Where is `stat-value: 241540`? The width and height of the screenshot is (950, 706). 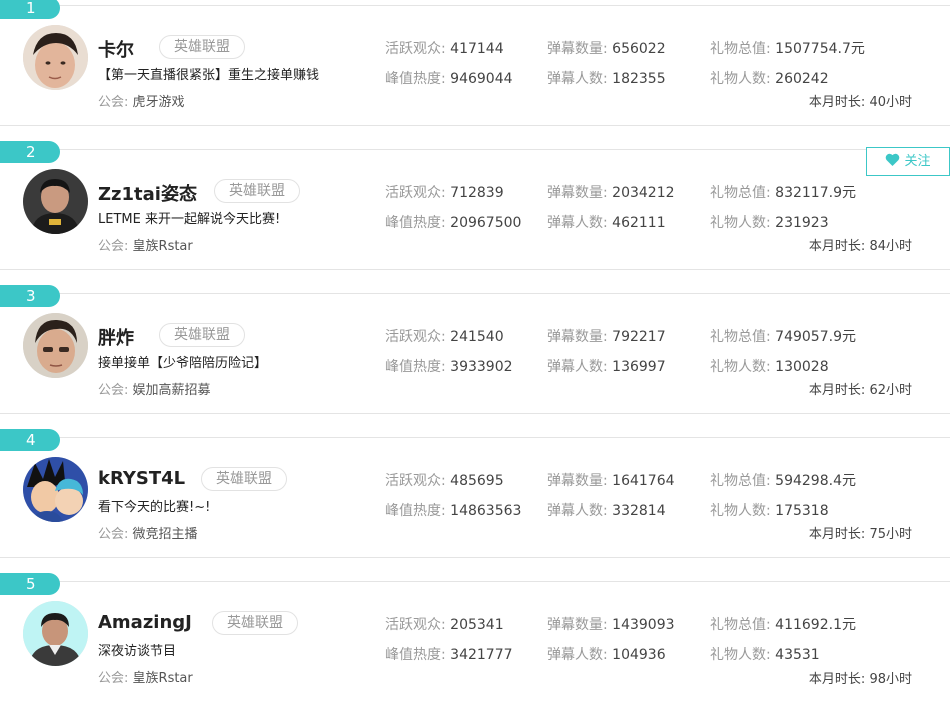
stat-value: 241540 is located at coordinates (477, 337).